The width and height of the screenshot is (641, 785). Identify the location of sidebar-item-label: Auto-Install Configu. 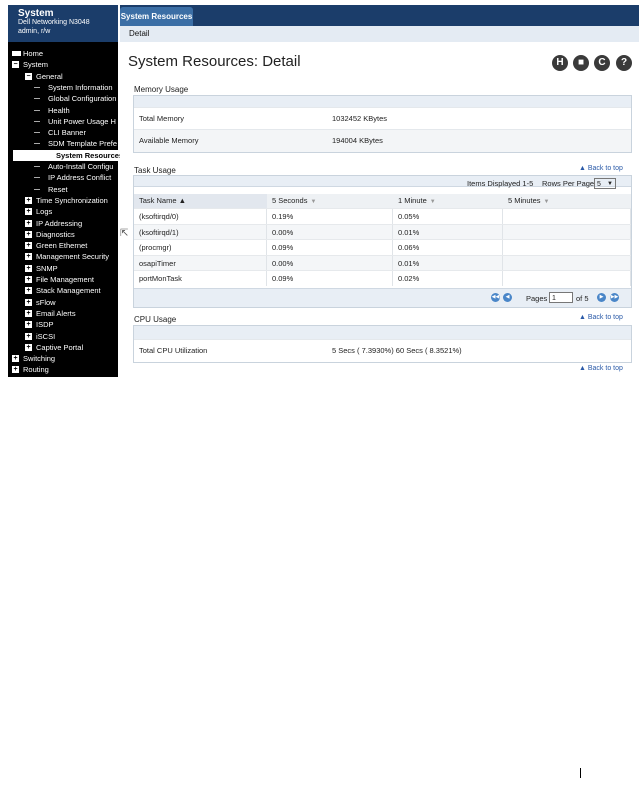
(81, 166).